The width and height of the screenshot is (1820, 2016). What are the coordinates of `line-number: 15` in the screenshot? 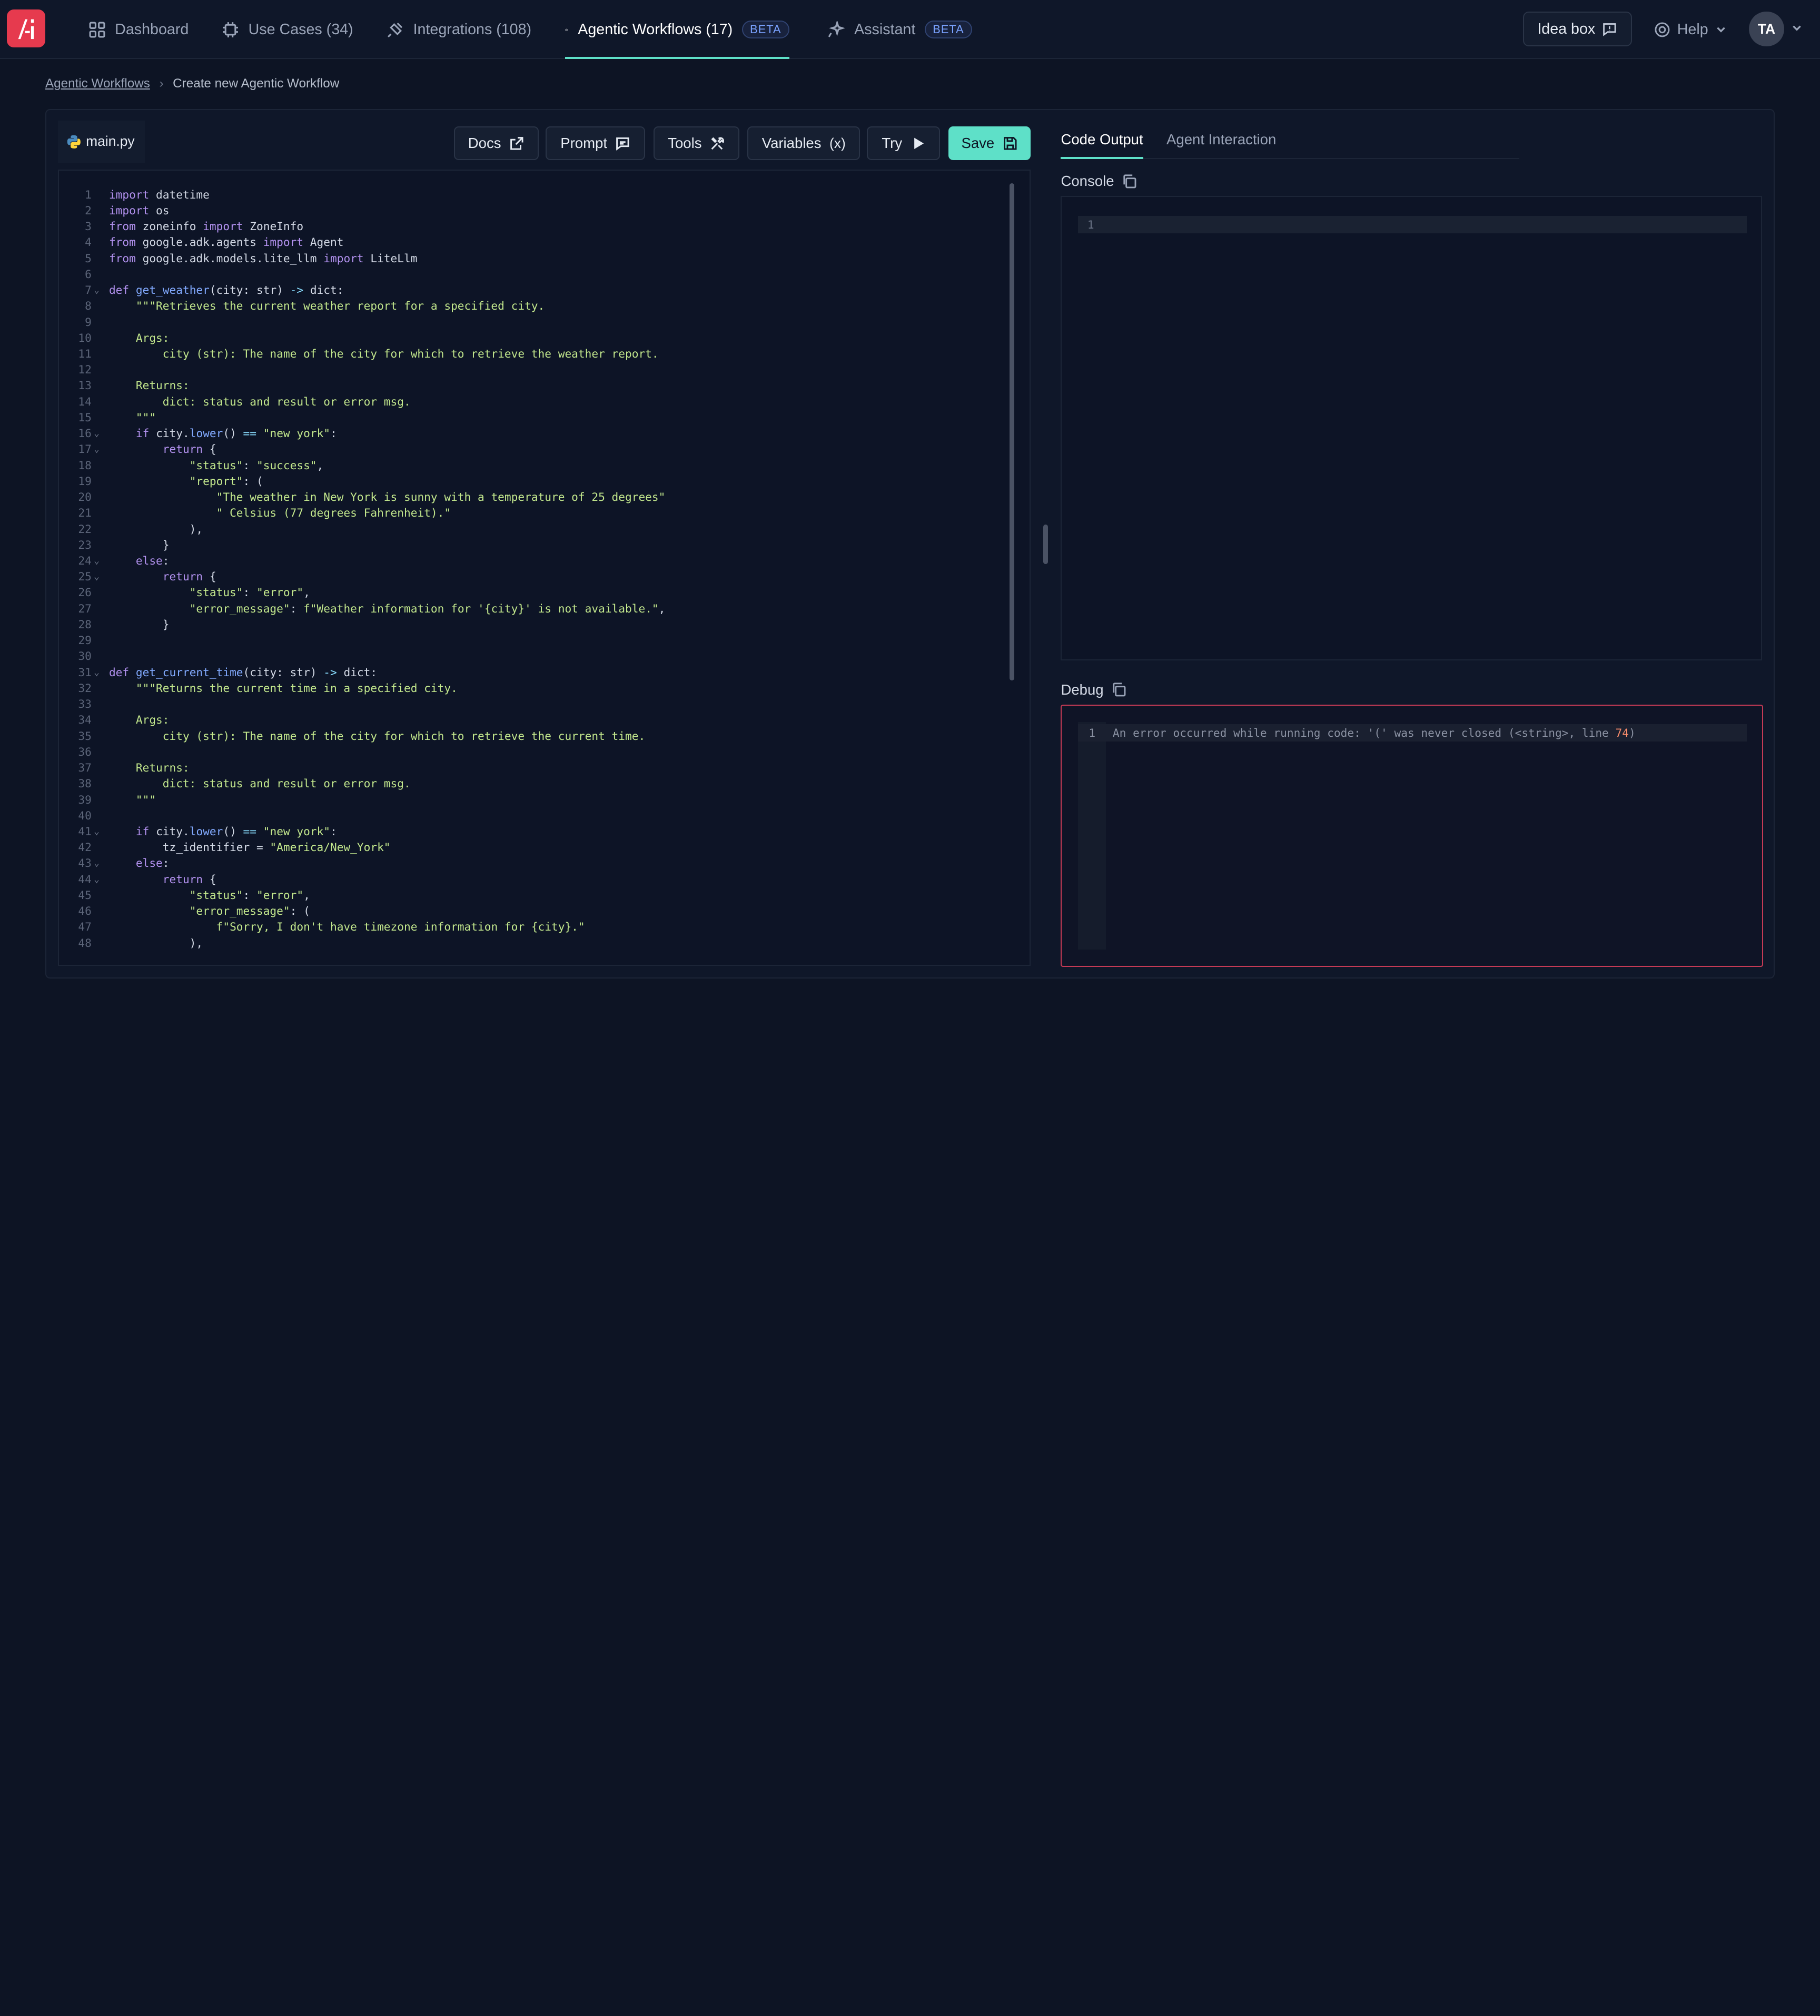 It's located at (85, 417).